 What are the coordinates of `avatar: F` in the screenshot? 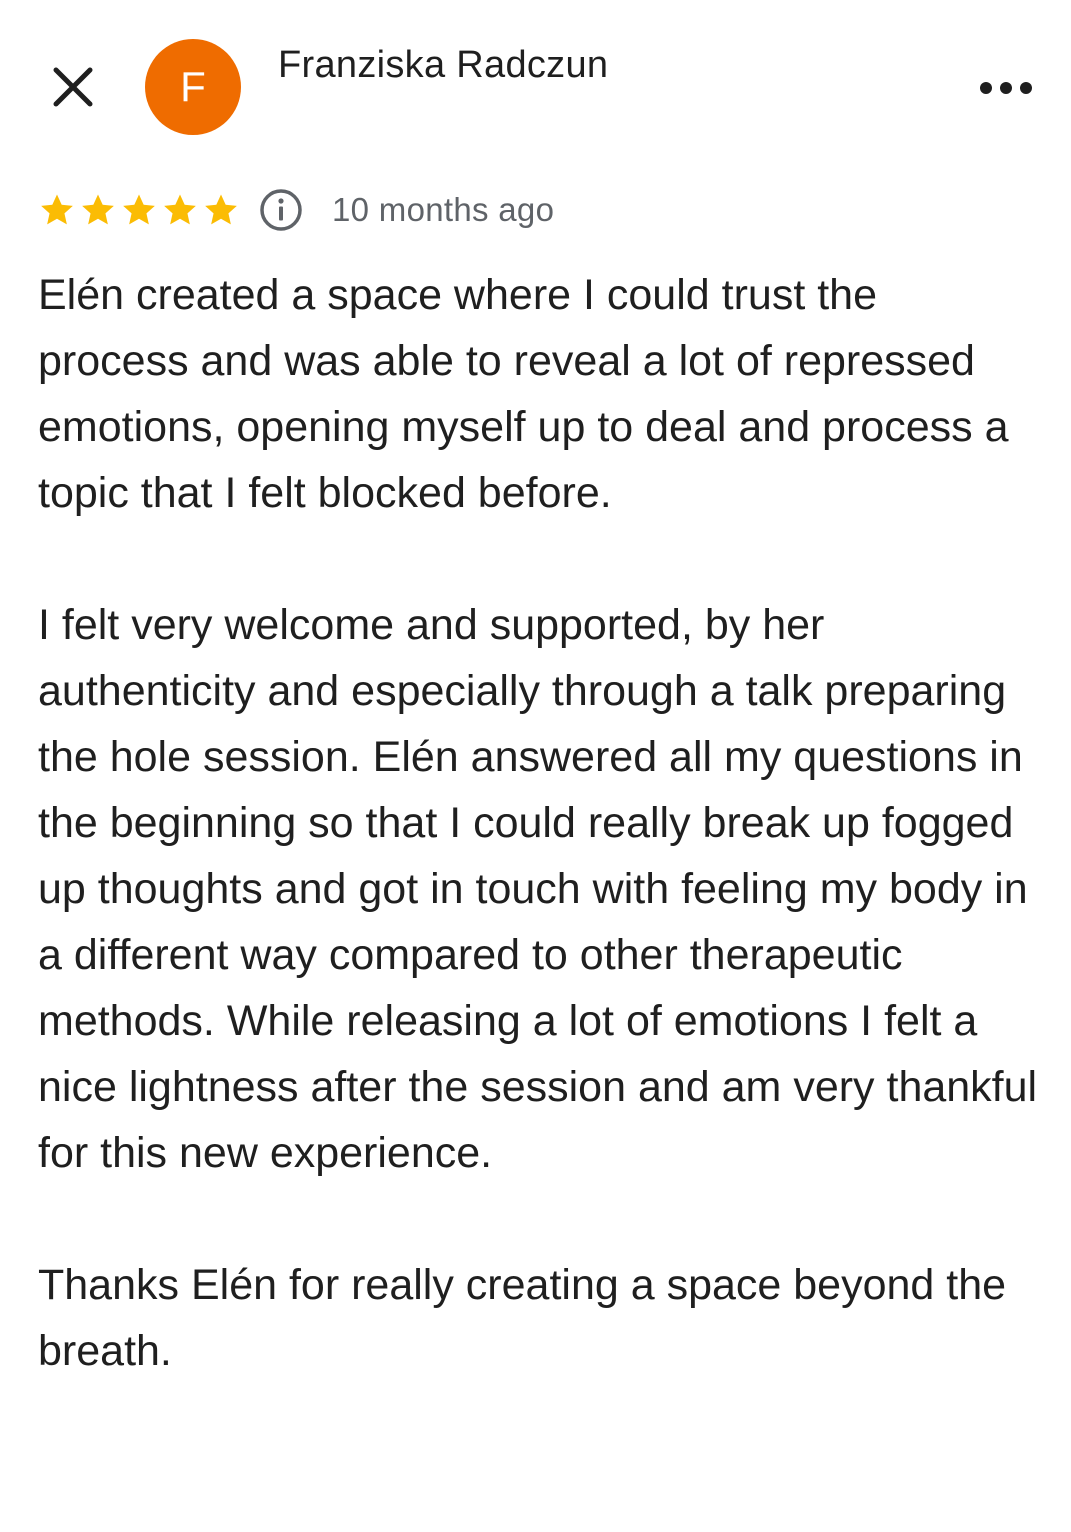 It's located at (193, 87).